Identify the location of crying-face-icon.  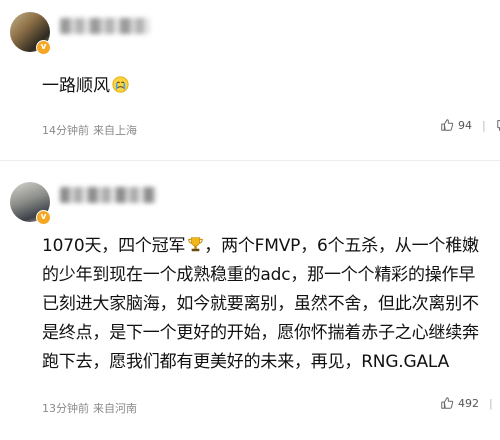
(120, 84).